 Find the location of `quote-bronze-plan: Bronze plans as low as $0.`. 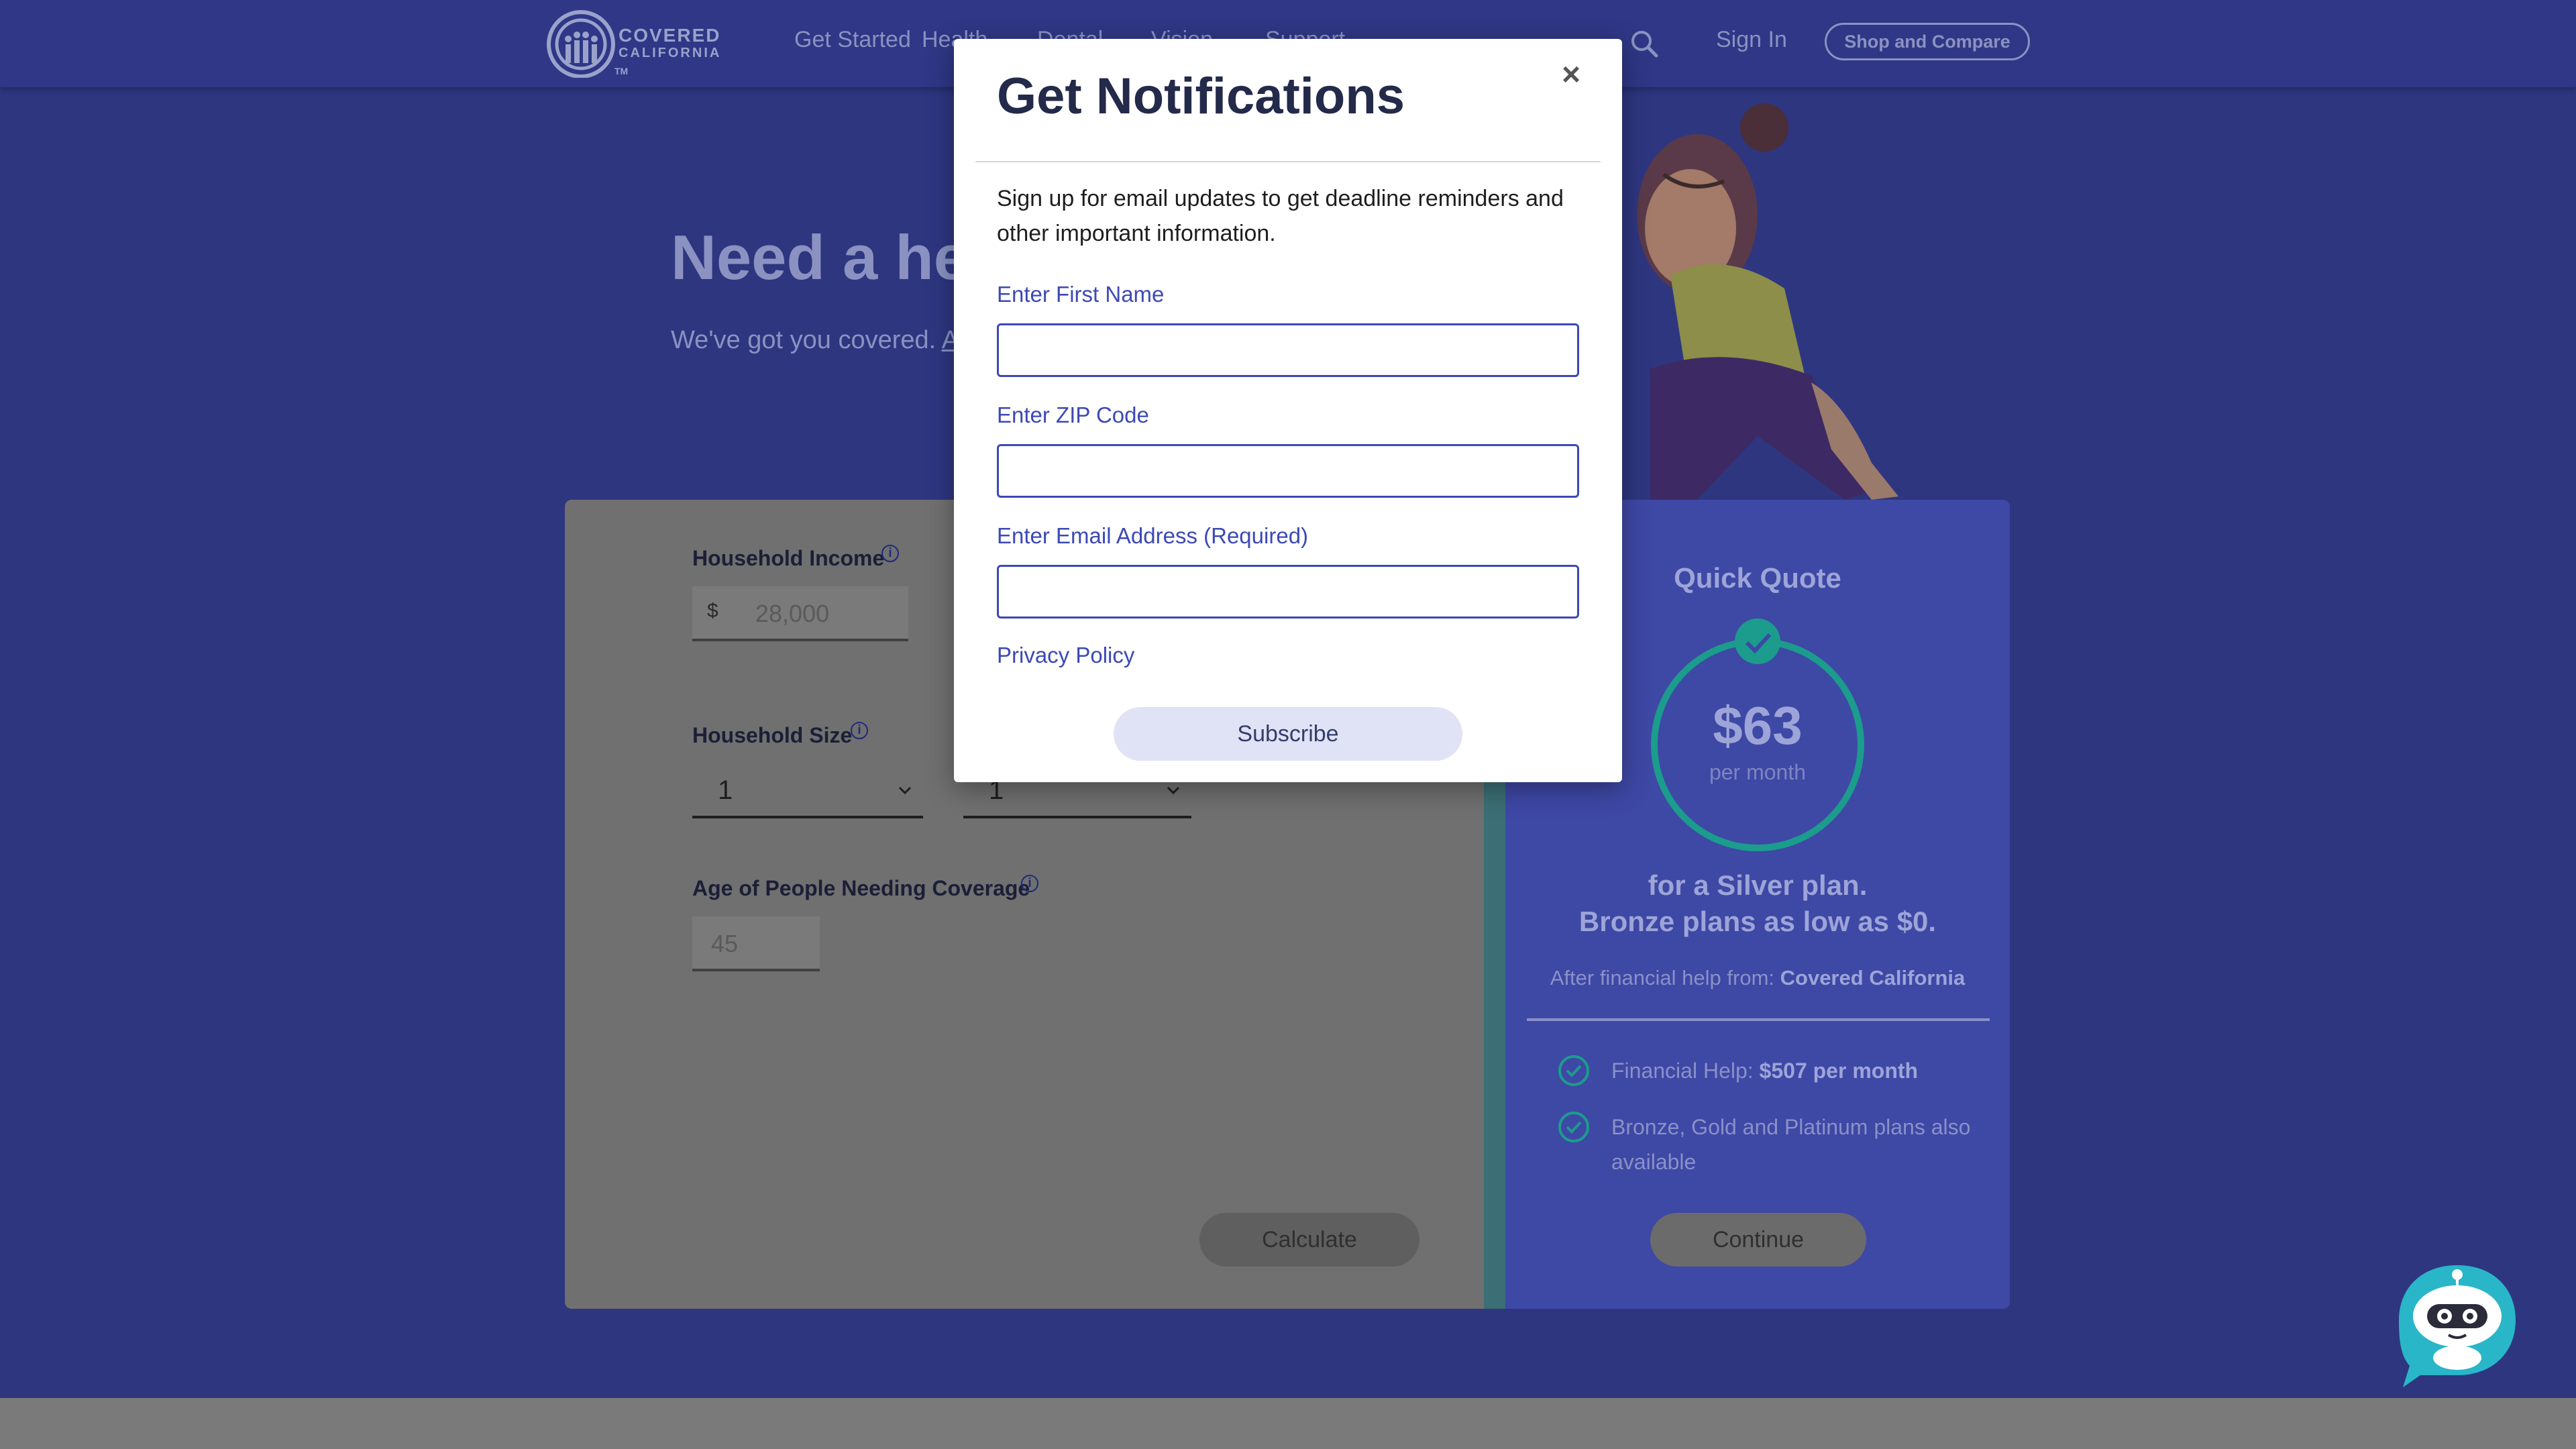

quote-bronze-plan: Bronze plans as low as $0. is located at coordinates (1757, 921).